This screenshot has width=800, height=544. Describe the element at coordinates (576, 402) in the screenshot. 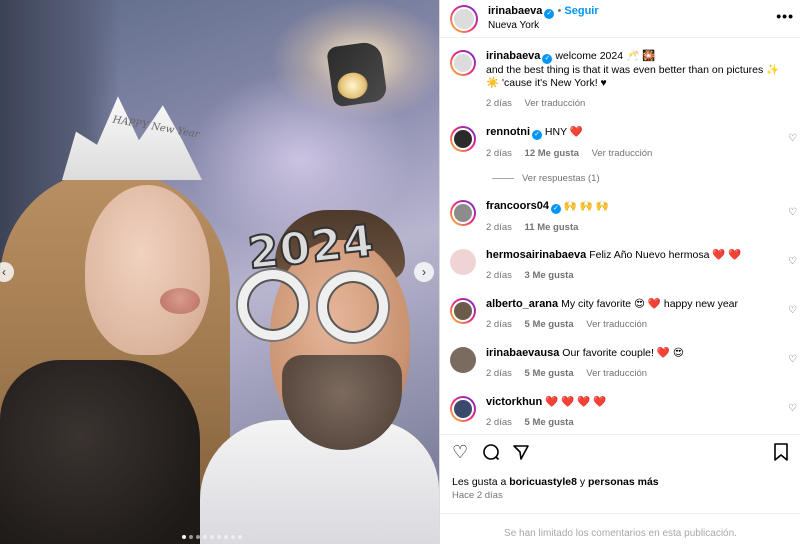

I see `comment-text: ❤️ ❤️ ❤️ ❤️` at that location.